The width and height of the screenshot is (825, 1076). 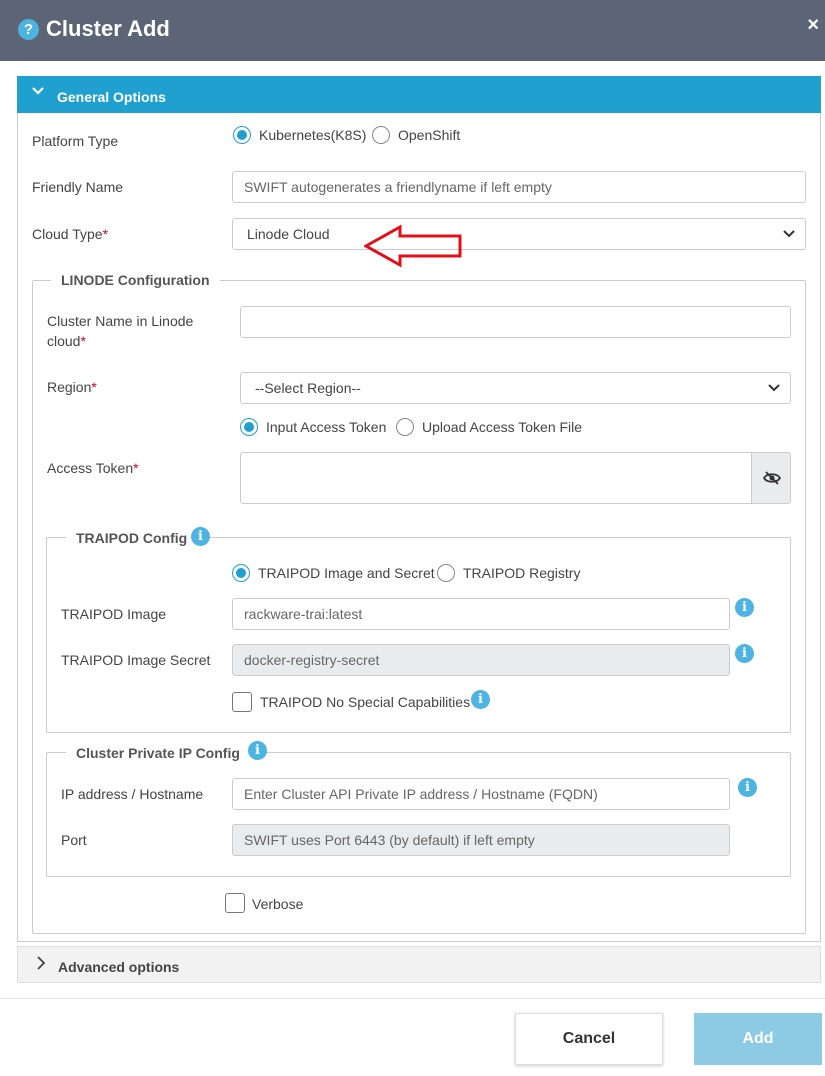 What do you see at coordinates (249, 427) in the screenshot?
I see `radio-input-access-token-control` at bounding box center [249, 427].